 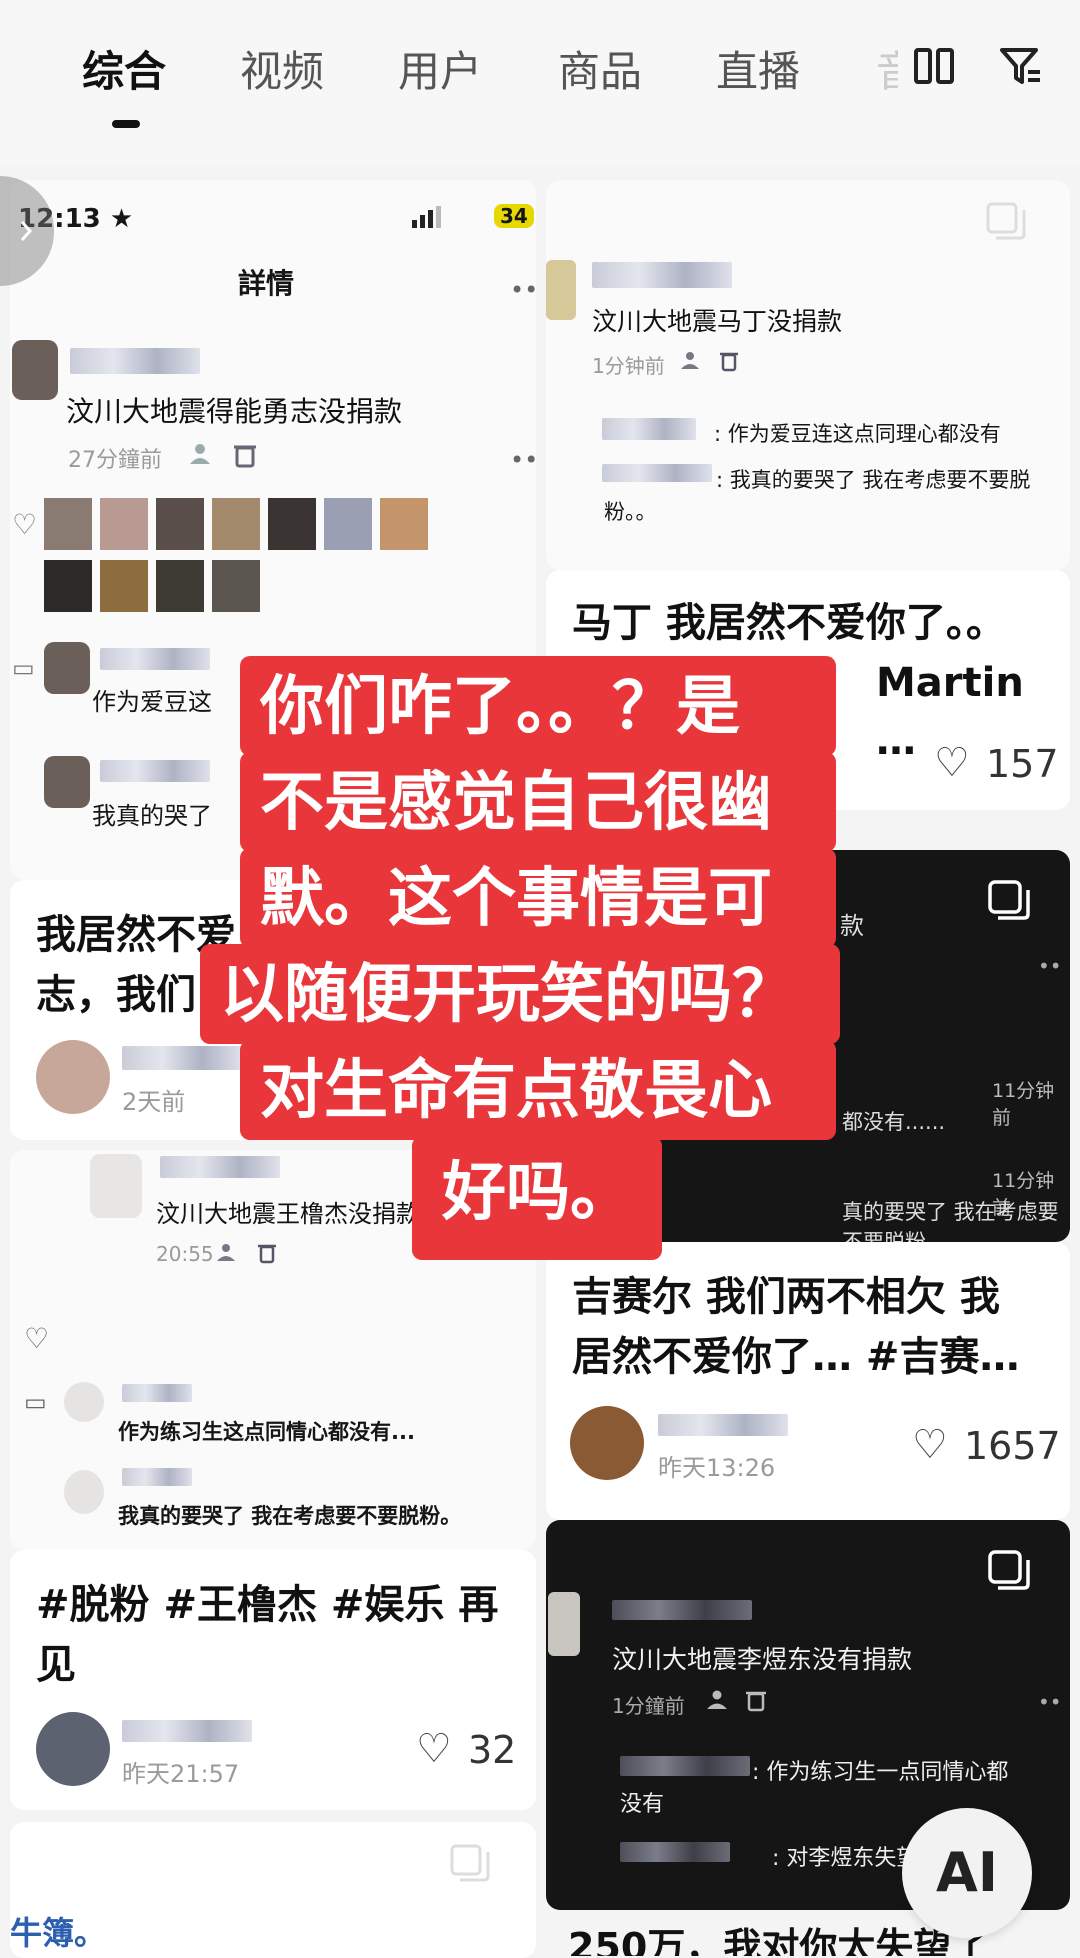 What do you see at coordinates (538, 1090) in the screenshot?
I see `overlay-line: 对生命有点敬畏心` at bounding box center [538, 1090].